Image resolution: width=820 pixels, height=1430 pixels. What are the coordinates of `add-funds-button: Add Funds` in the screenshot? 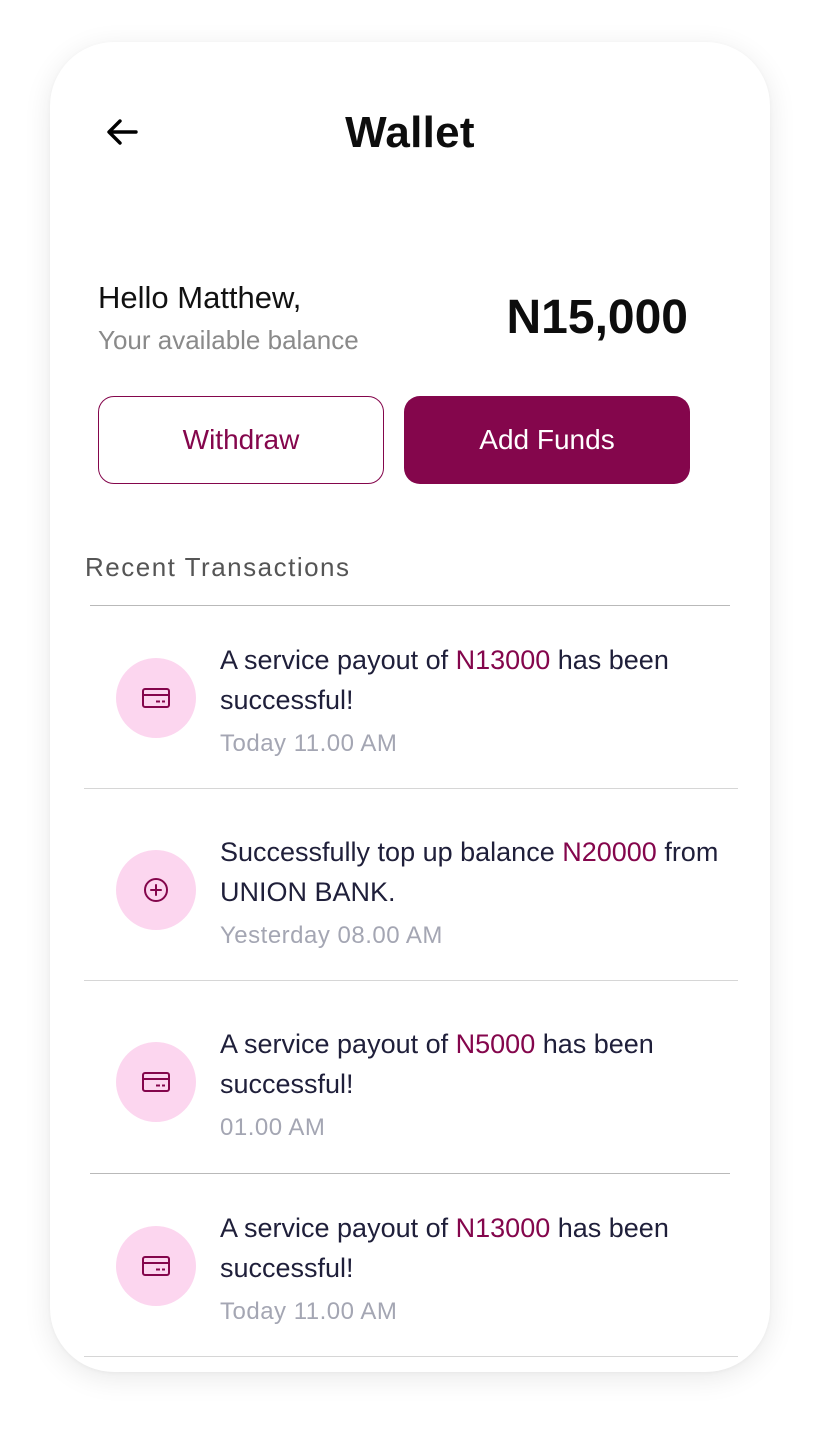 It's located at (547, 440).